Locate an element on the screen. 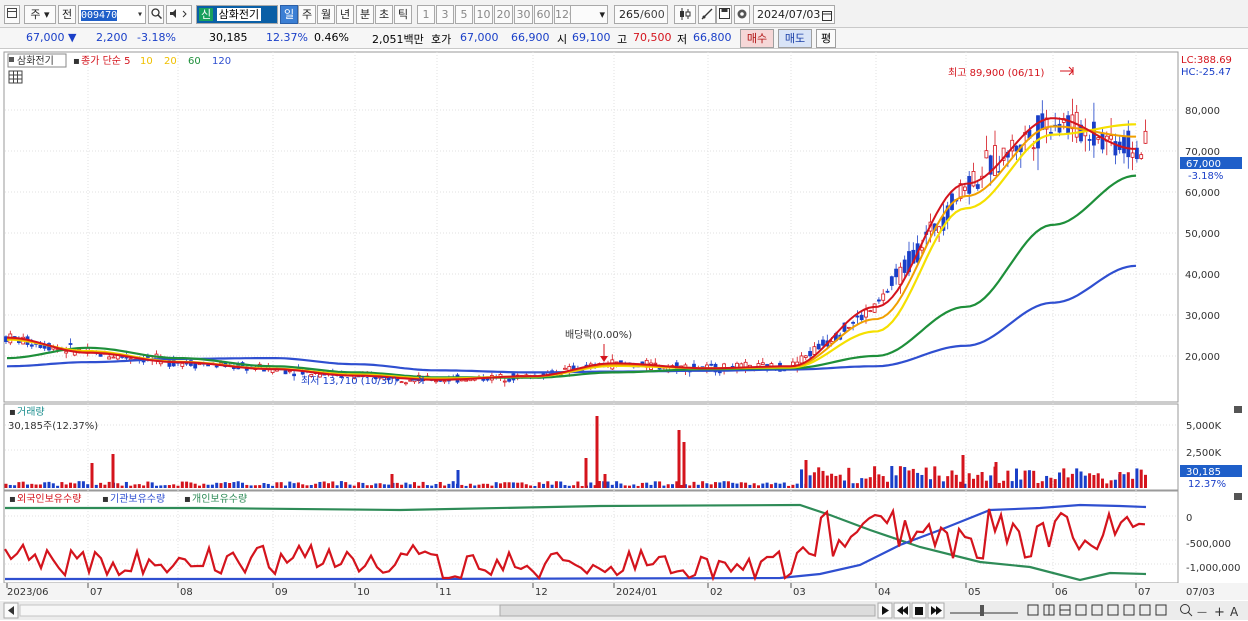 The image size is (1248, 621). minus-icon: — is located at coordinates (1202, 612).